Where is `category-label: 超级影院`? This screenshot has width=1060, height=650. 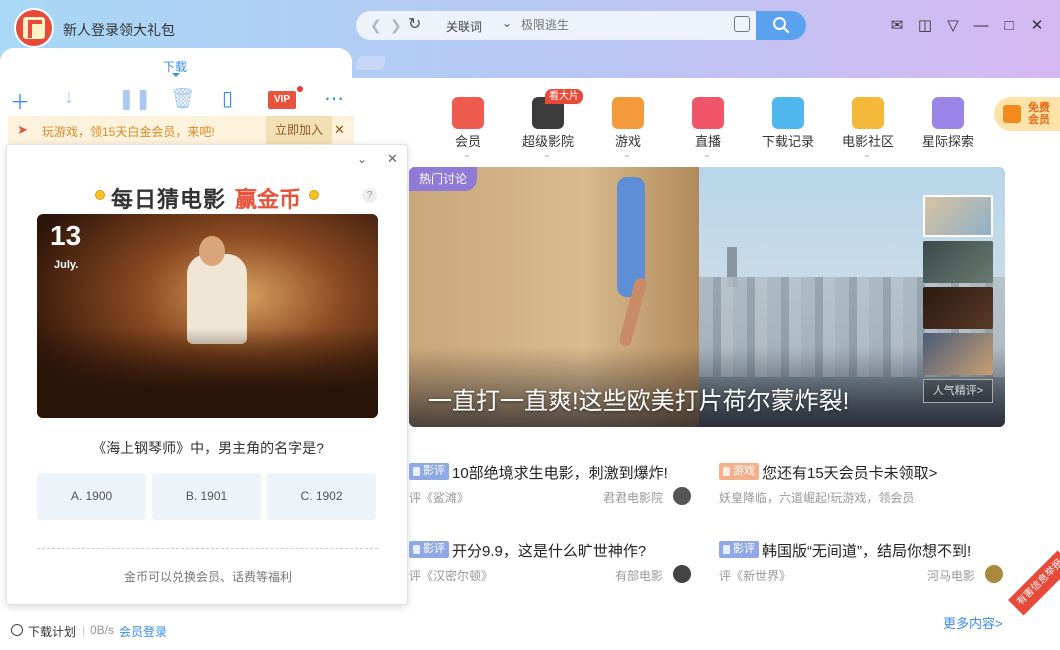 category-label: 超级影院 is located at coordinates (547, 141).